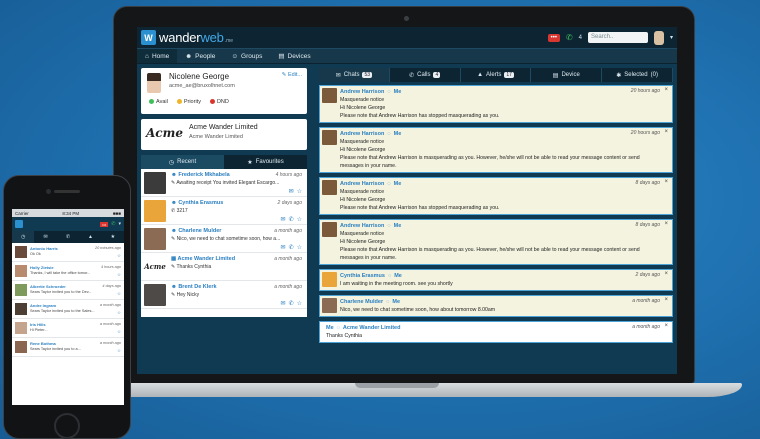  What do you see at coordinates (496, 75) in the screenshot?
I see `tab-alerts: ▲ Alerts 17` at bounding box center [496, 75].